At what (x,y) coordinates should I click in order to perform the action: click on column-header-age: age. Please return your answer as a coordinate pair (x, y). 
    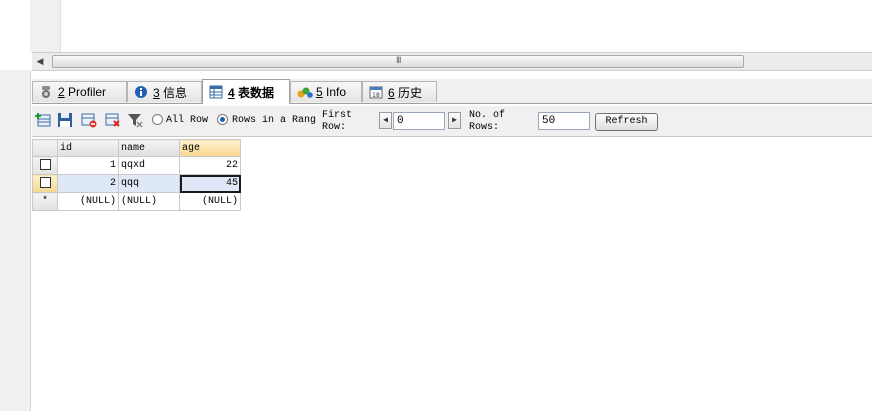
    Looking at the image, I should click on (210, 148).